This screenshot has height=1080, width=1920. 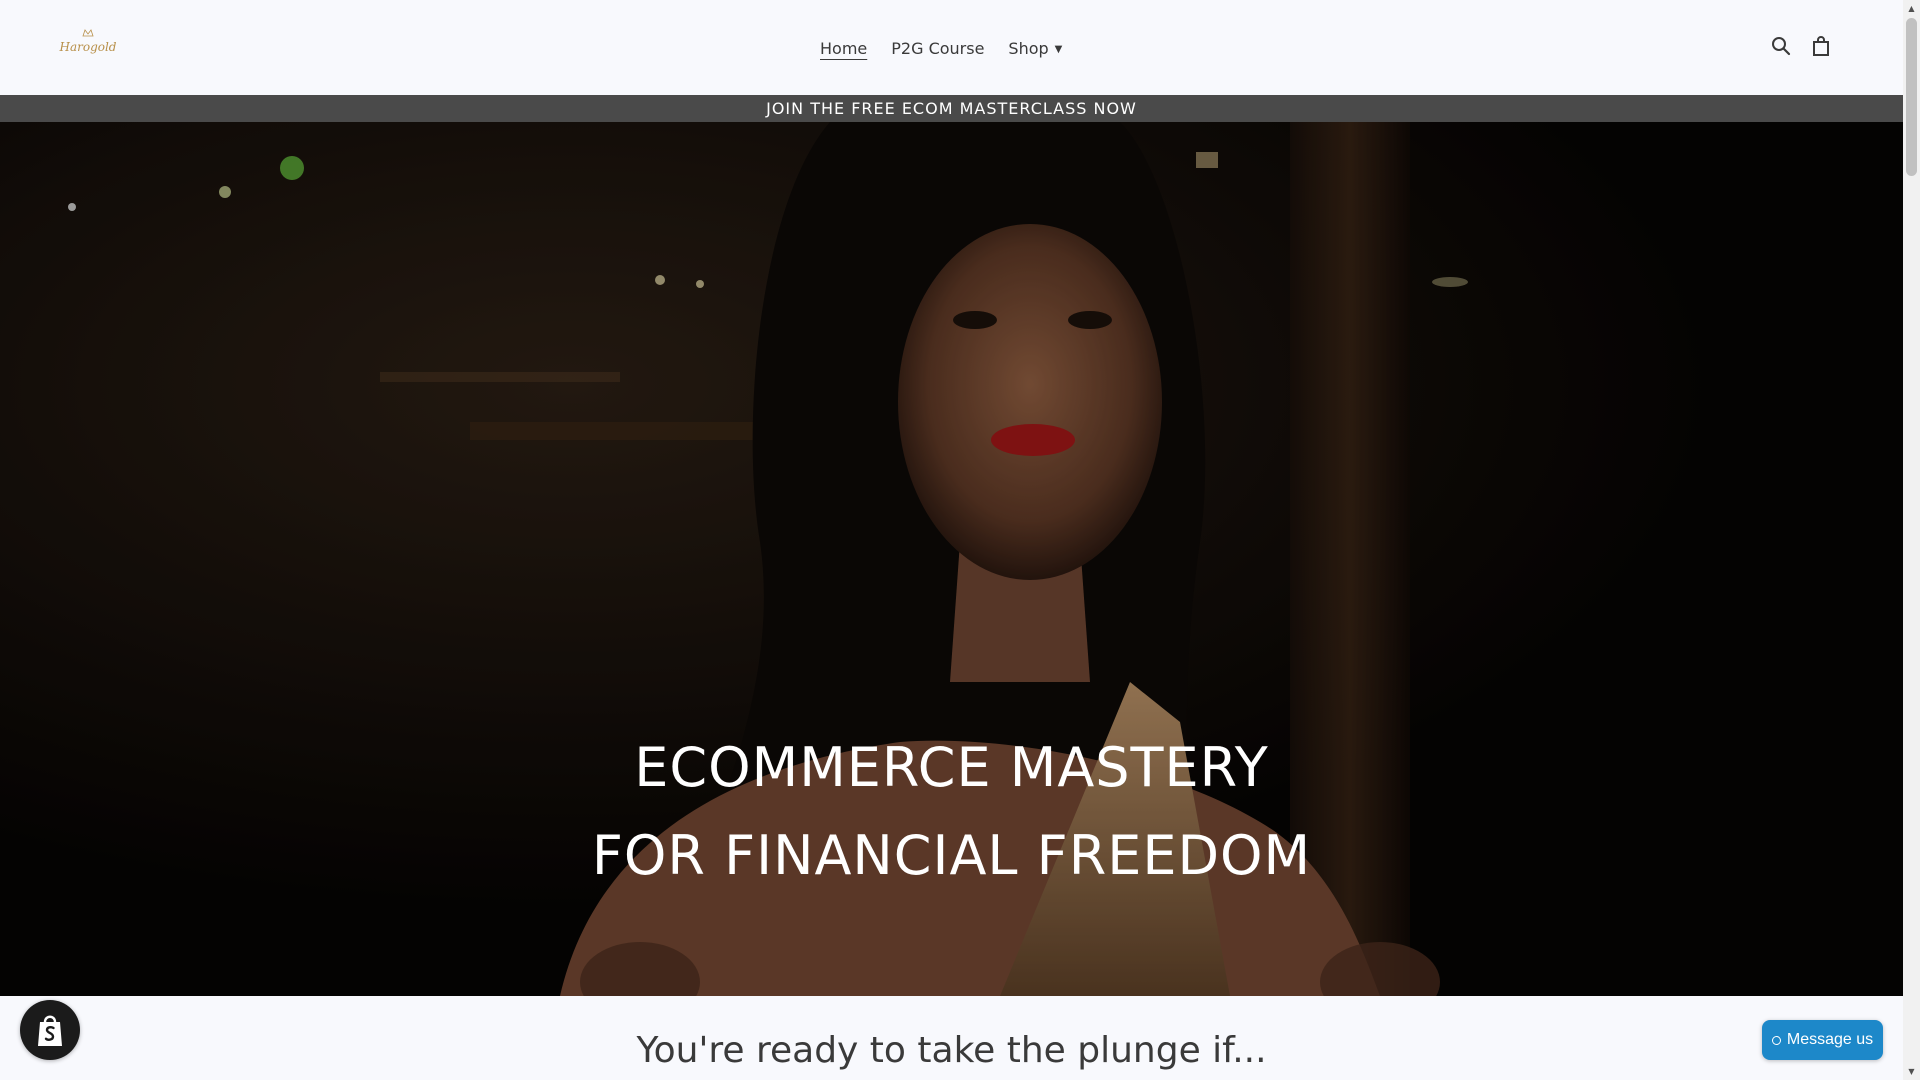 What do you see at coordinates (1911, 8) in the screenshot?
I see `scroll-up-arrow-icon: ▲` at bounding box center [1911, 8].